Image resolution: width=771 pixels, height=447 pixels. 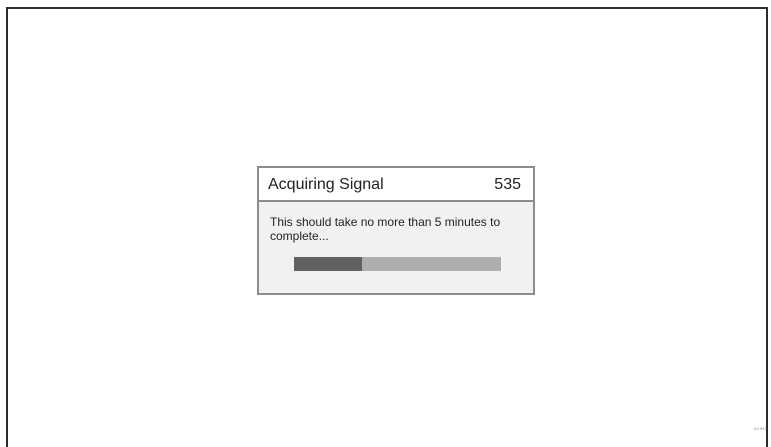 What do you see at coordinates (328, 264) in the screenshot?
I see `progress-bar-fill` at bounding box center [328, 264].